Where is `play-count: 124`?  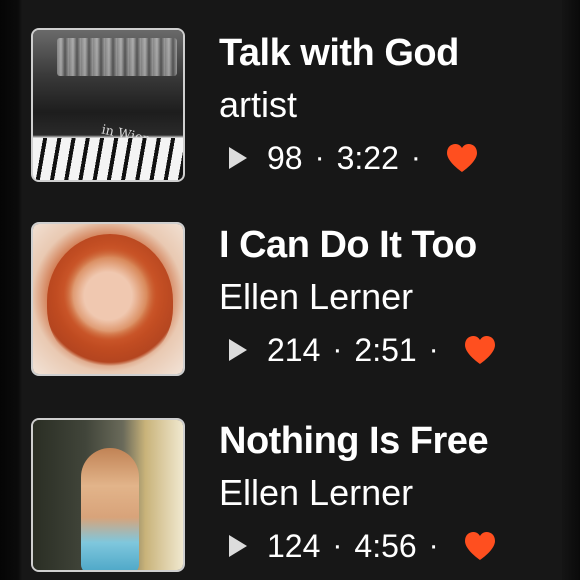 play-count: 124 is located at coordinates (294, 546).